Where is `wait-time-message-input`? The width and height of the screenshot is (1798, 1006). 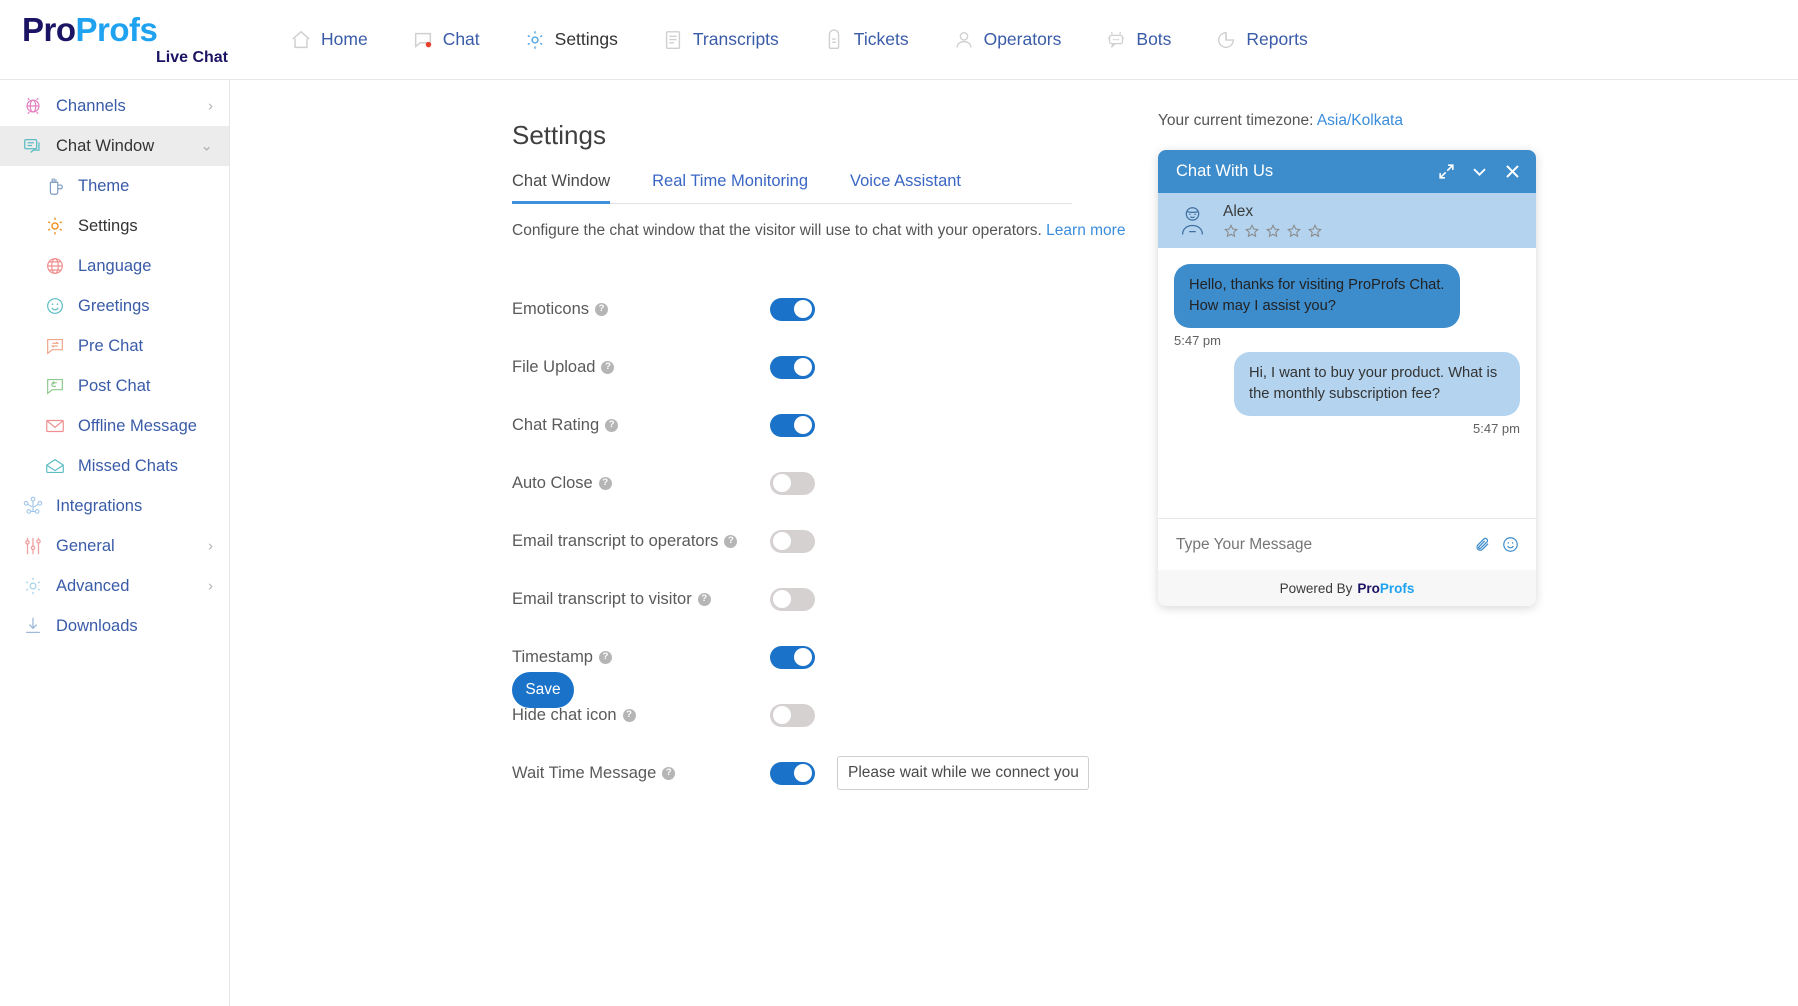 wait-time-message-input is located at coordinates (963, 773).